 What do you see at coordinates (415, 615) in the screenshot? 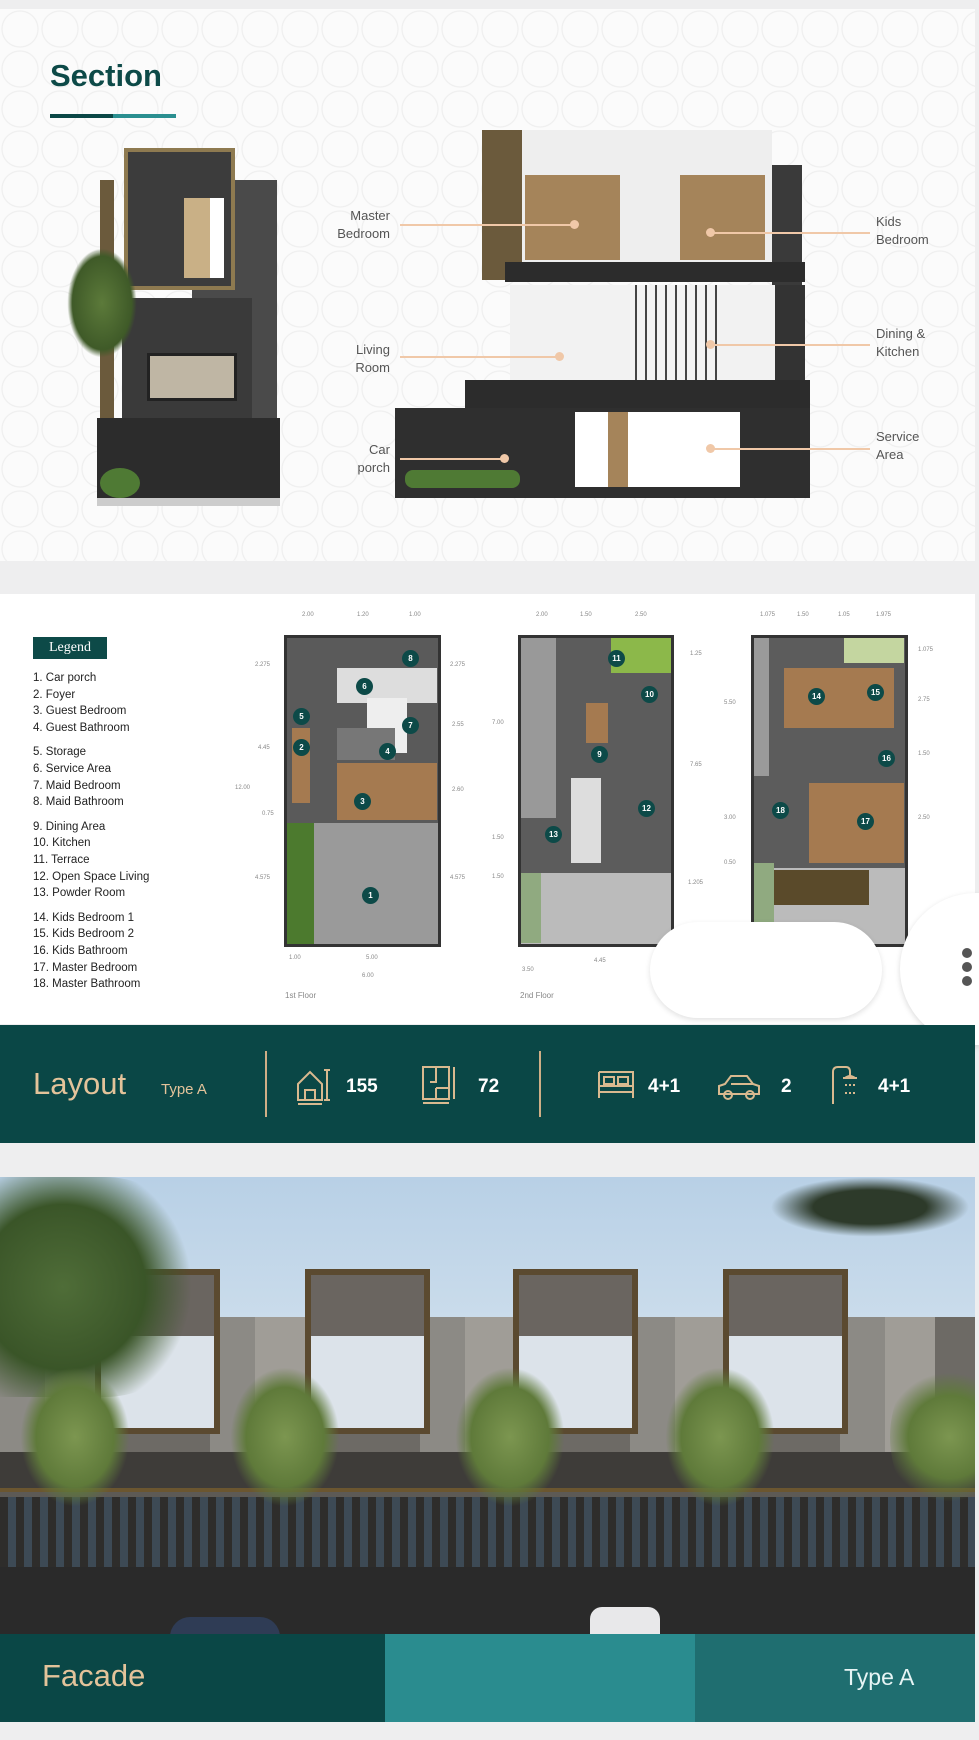
I see `dimension: 1.00` at bounding box center [415, 615].